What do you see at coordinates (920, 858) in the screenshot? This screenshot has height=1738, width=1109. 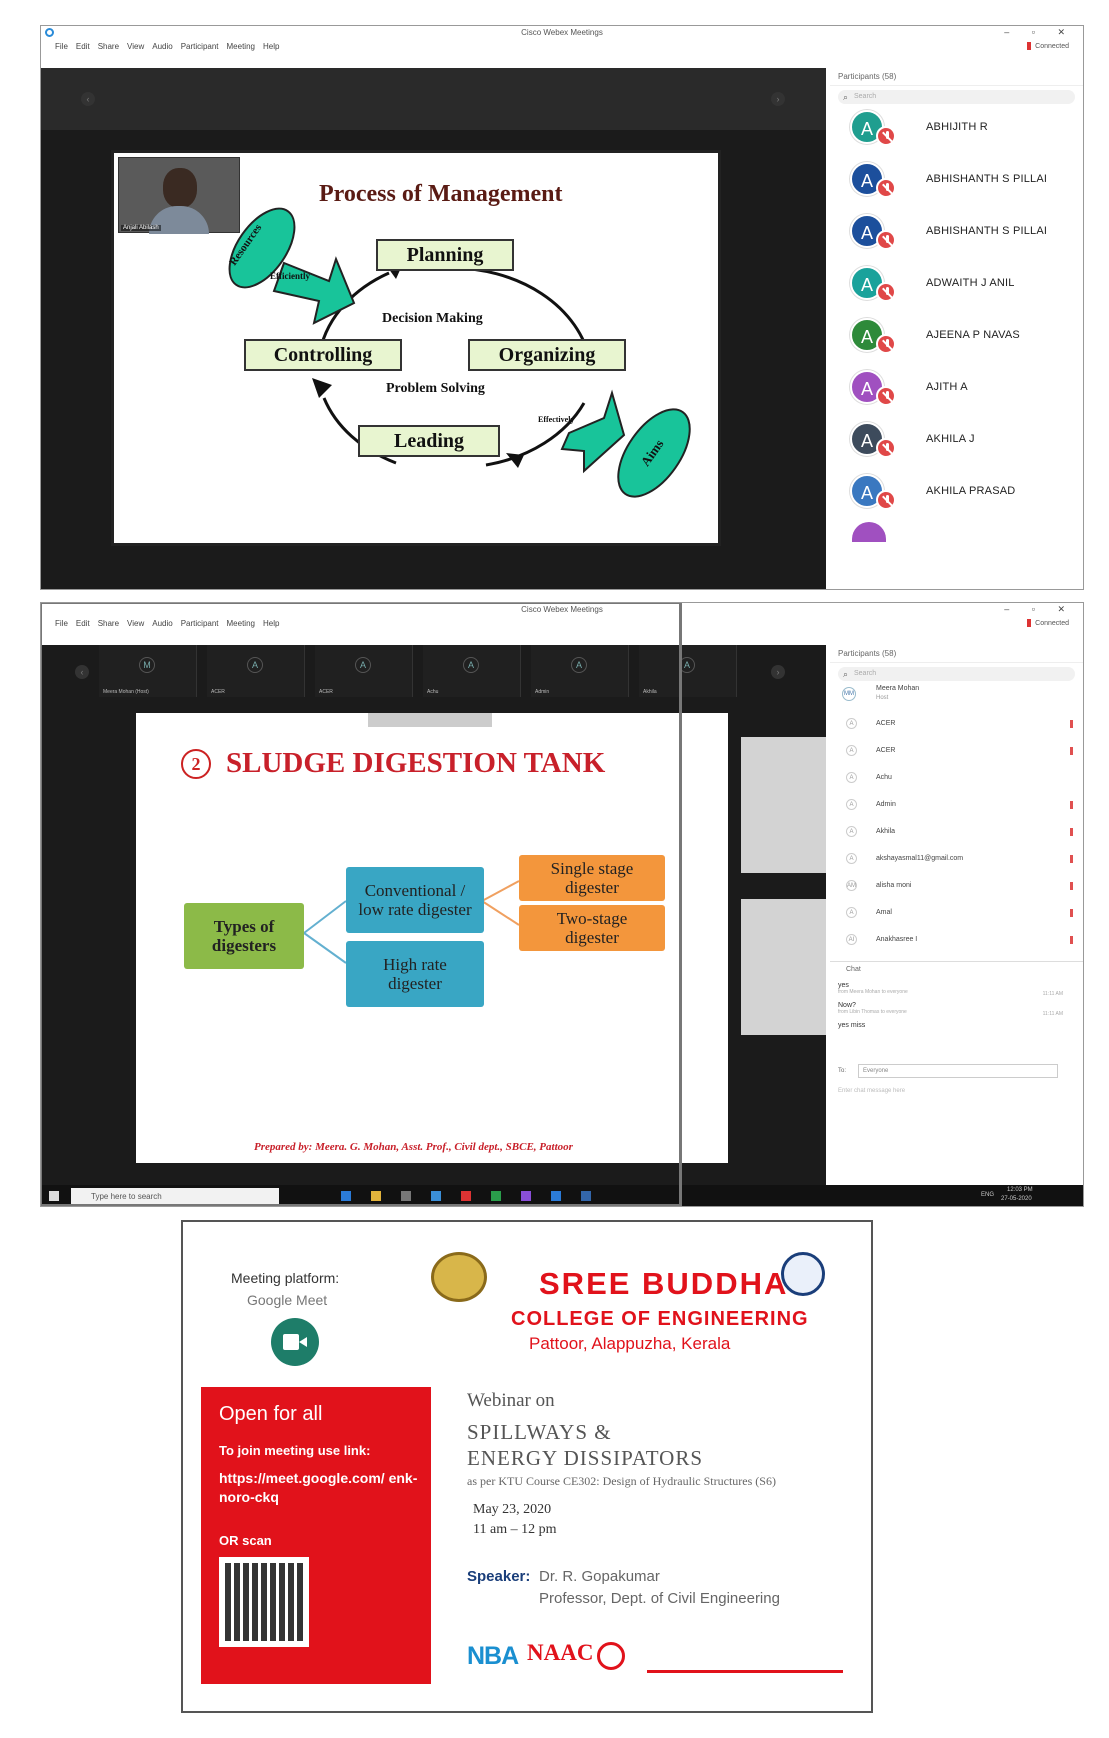 I see `participant-name: akshayasmal11@gmail.com` at bounding box center [920, 858].